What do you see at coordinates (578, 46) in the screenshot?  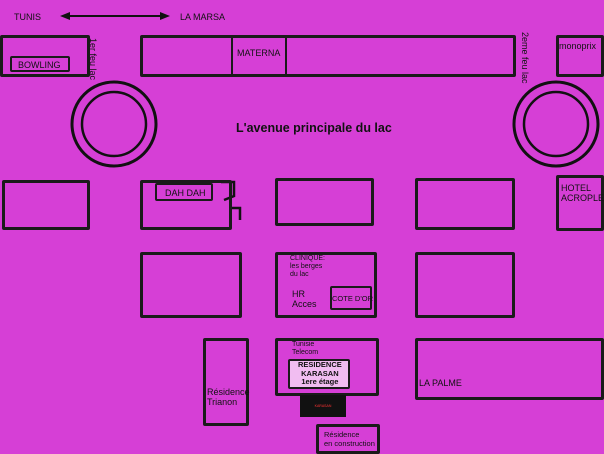 I see `monoprix-label: monoprix` at bounding box center [578, 46].